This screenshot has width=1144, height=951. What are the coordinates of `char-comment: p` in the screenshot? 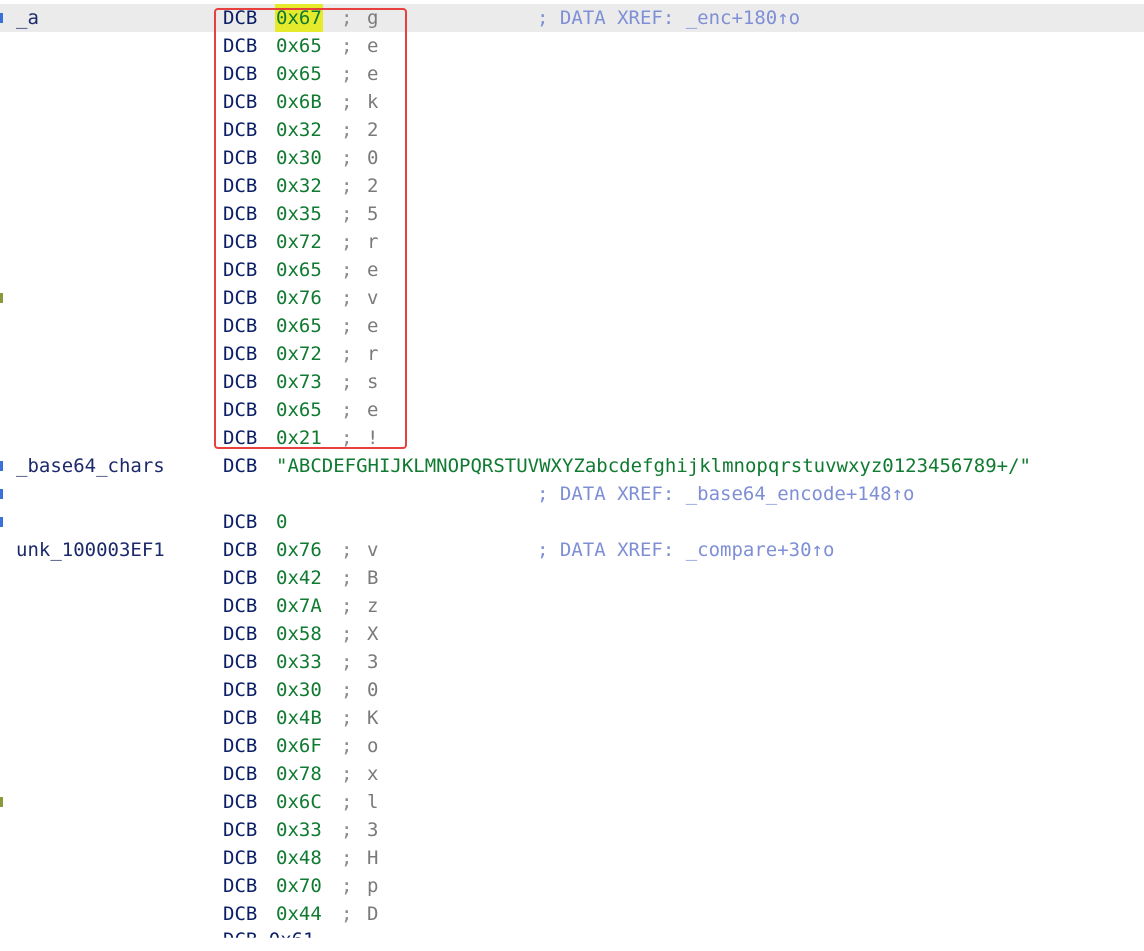 It's located at (373, 886).